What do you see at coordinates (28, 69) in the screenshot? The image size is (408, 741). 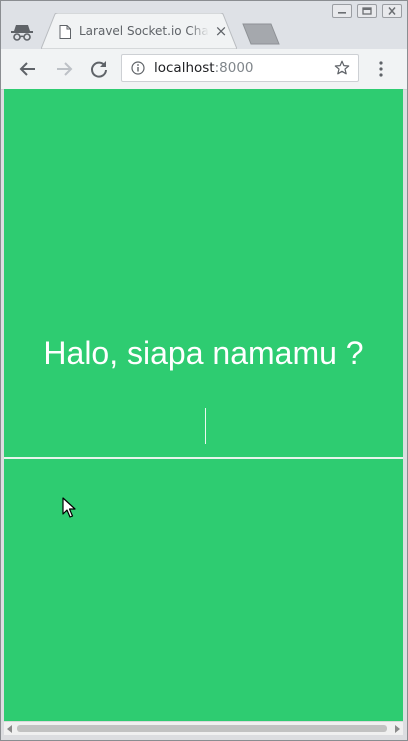 I see `back-arrow-icon` at bounding box center [28, 69].